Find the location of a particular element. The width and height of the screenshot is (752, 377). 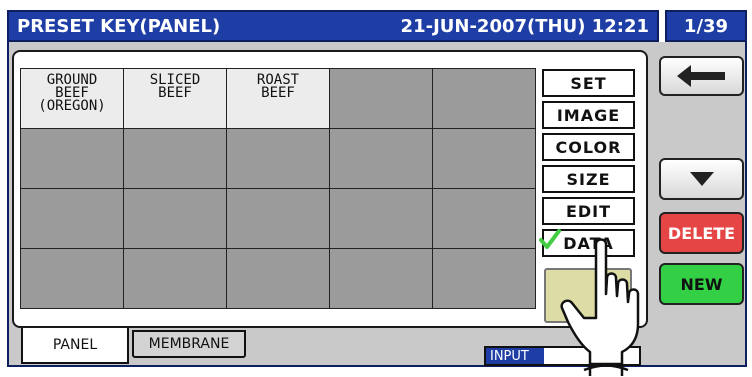

size-button: SIZE is located at coordinates (588, 179).